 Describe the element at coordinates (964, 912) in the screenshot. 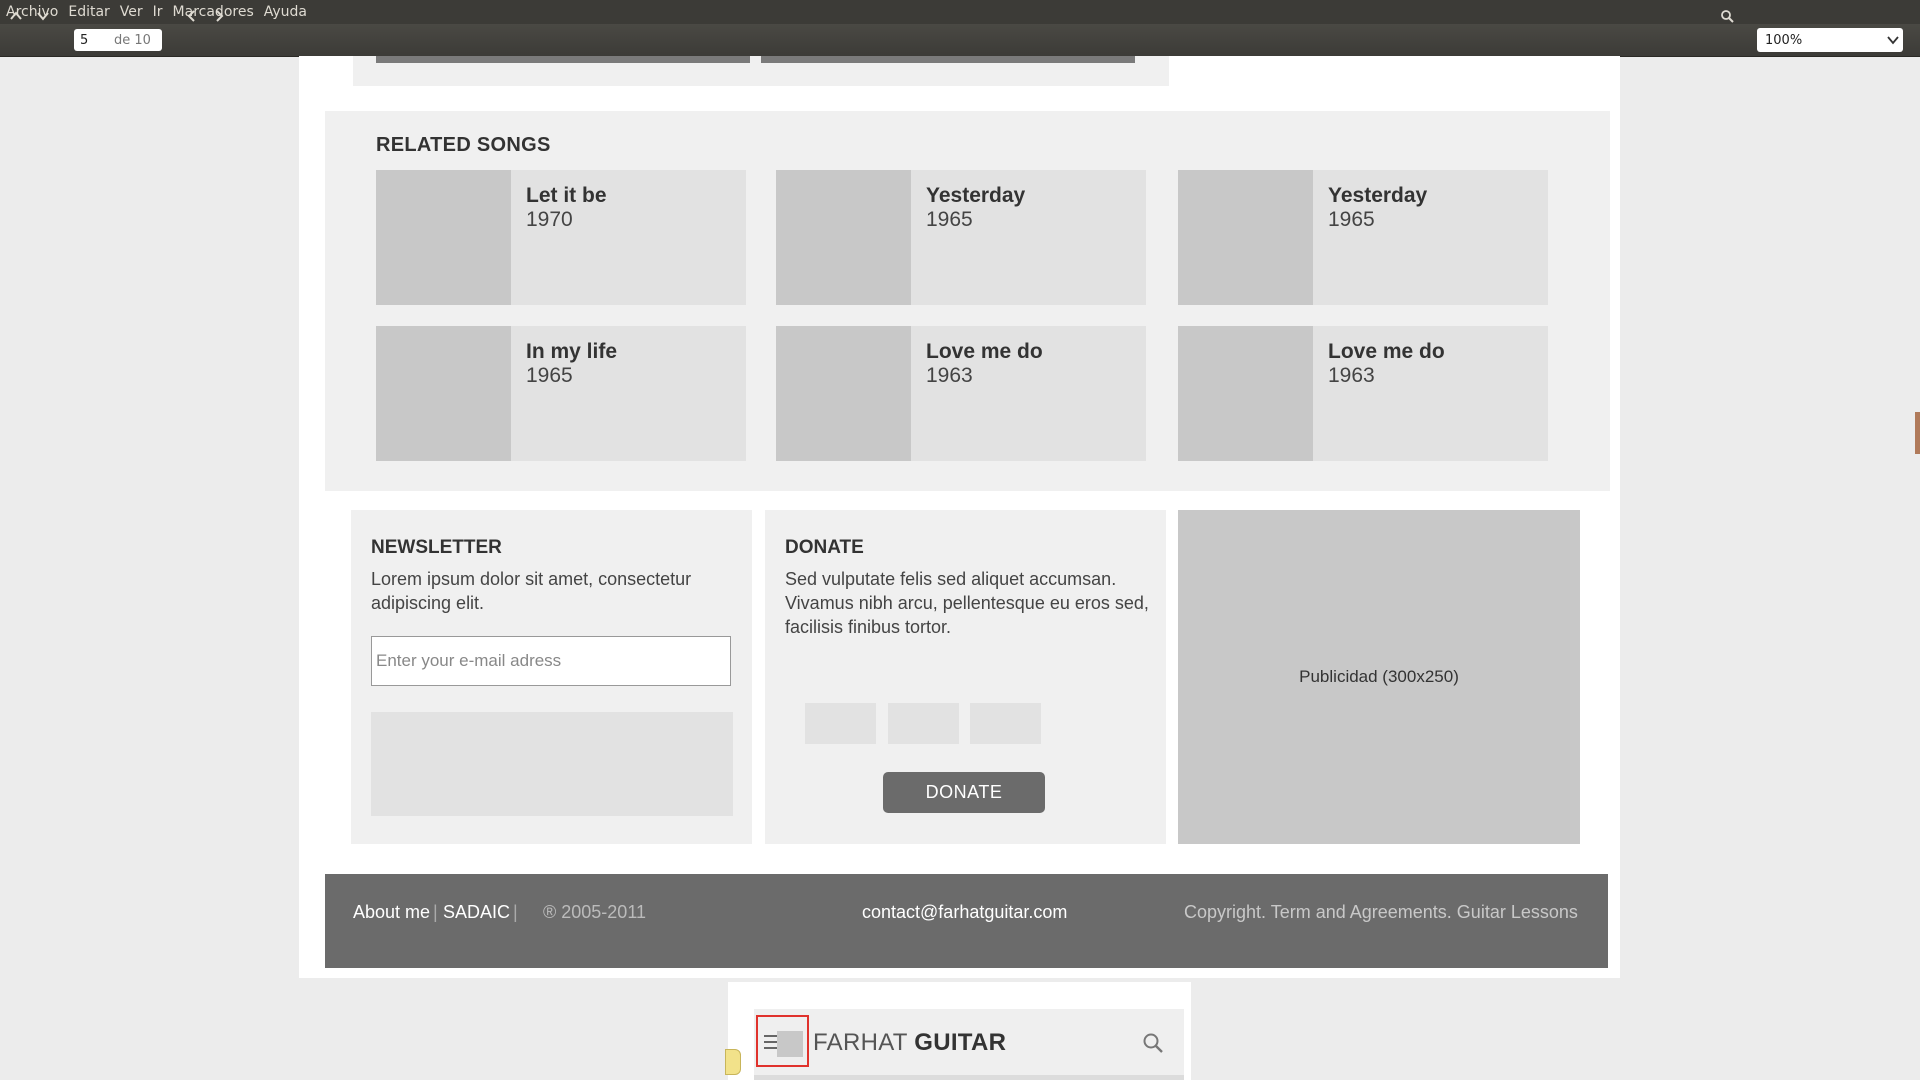

I see `footer-email-link: contact@farhatguitar.com` at that location.